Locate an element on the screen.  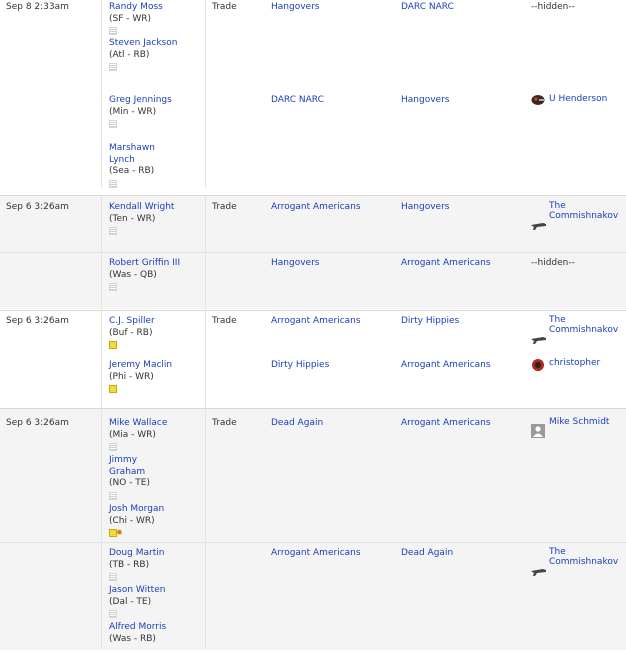
player-entry: Marshawn Lynch (Sea - RB) is located at coordinates (144, 166).